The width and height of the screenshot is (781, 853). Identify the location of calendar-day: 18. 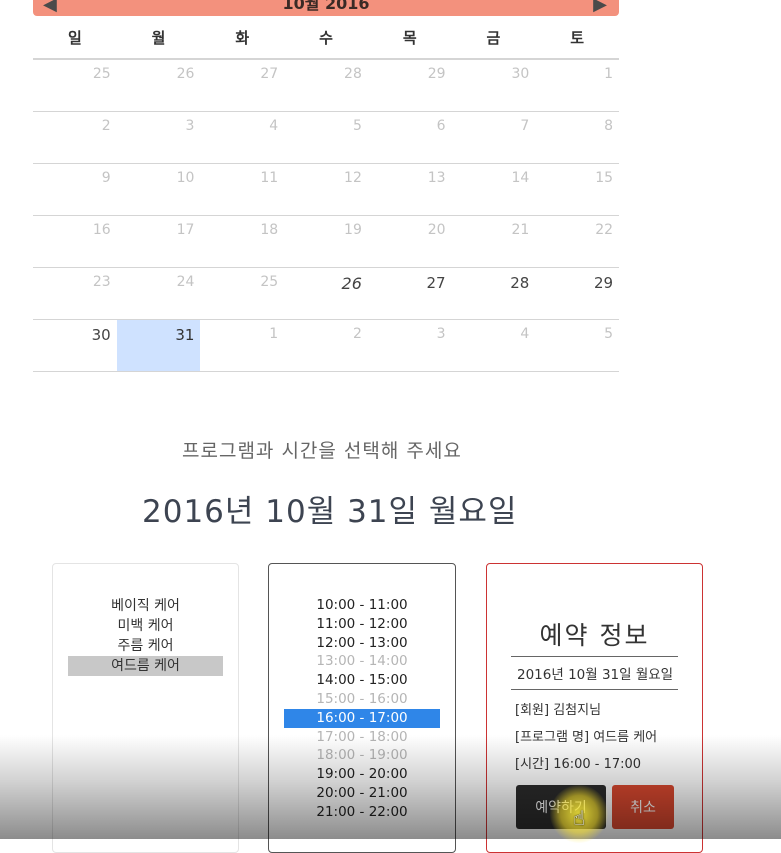
(242, 241).